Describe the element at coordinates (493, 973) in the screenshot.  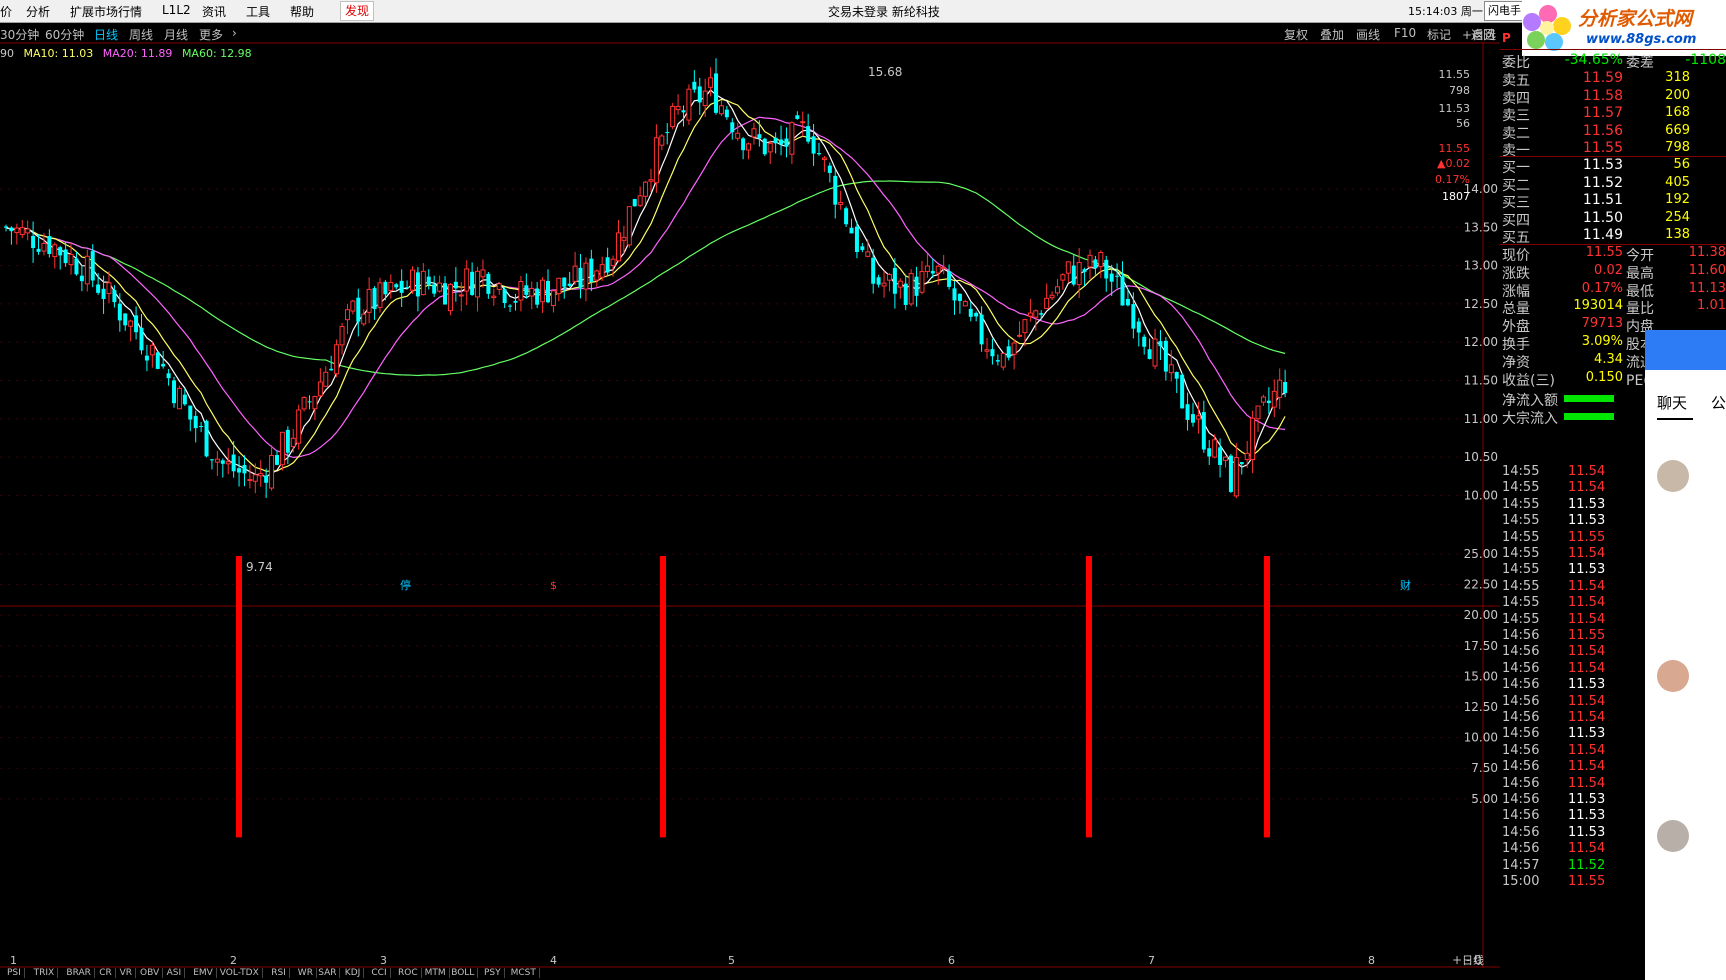
I see `indicator-tab: PSY` at that location.